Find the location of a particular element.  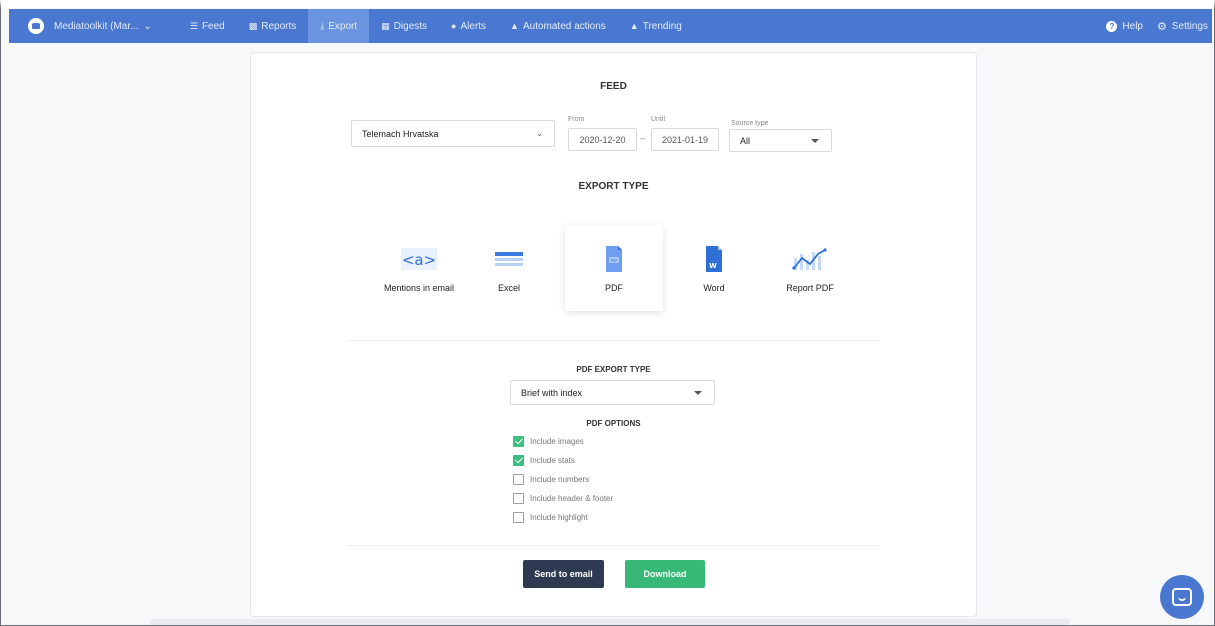

option-include-highlight: Include highlight is located at coordinates (550, 517).